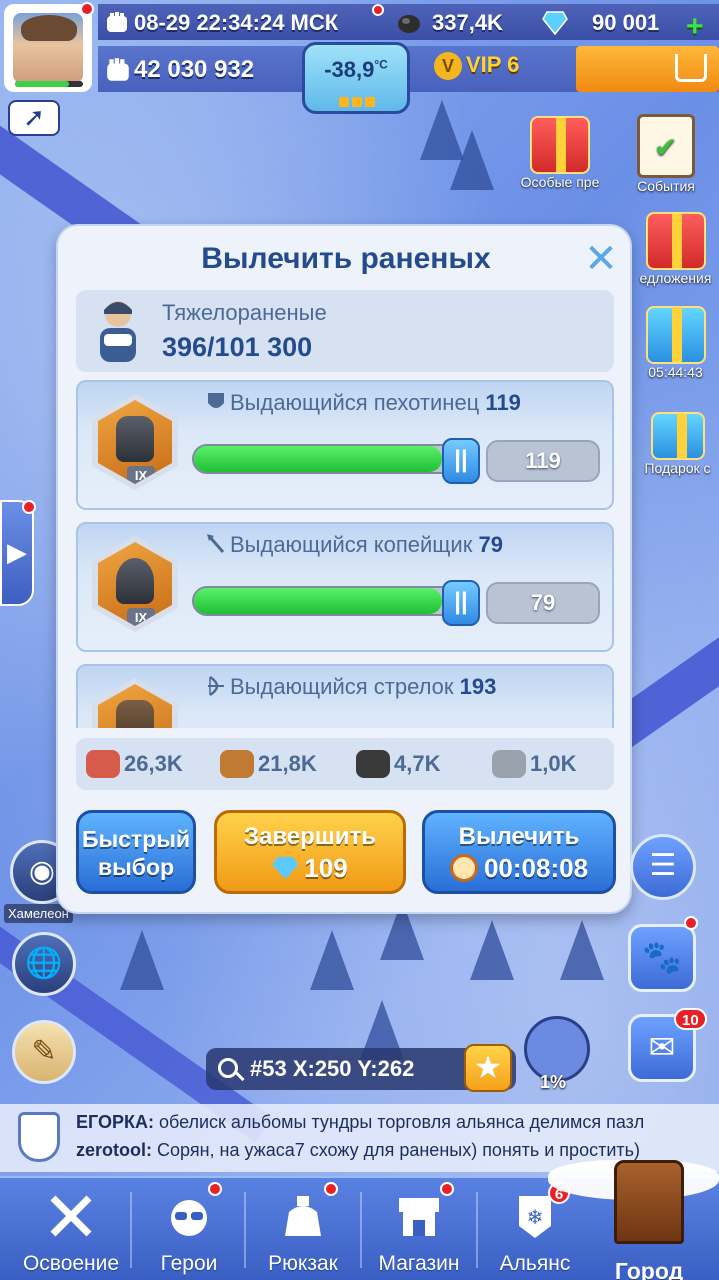 This screenshot has width=719, height=1280. What do you see at coordinates (560, 145) in the screenshot?
I see `gift-icon` at bounding box center [560, 145].